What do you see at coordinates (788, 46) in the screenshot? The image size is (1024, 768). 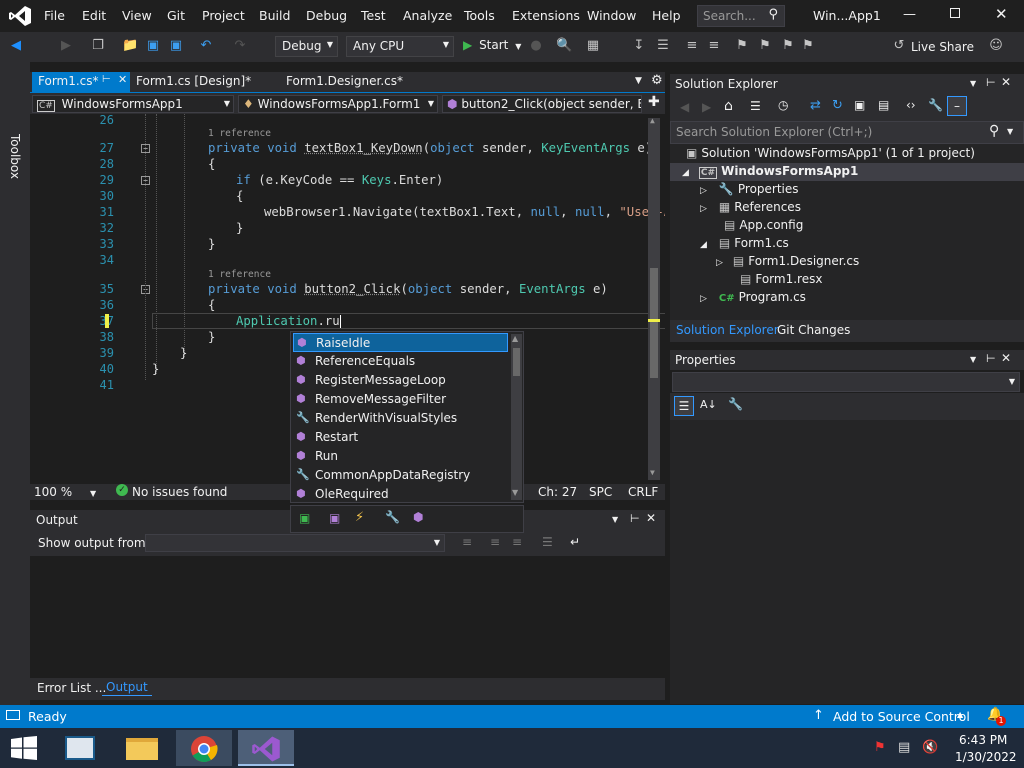 I see `bookmark-next-icon: ⚑` at bounding box center [788, 46].